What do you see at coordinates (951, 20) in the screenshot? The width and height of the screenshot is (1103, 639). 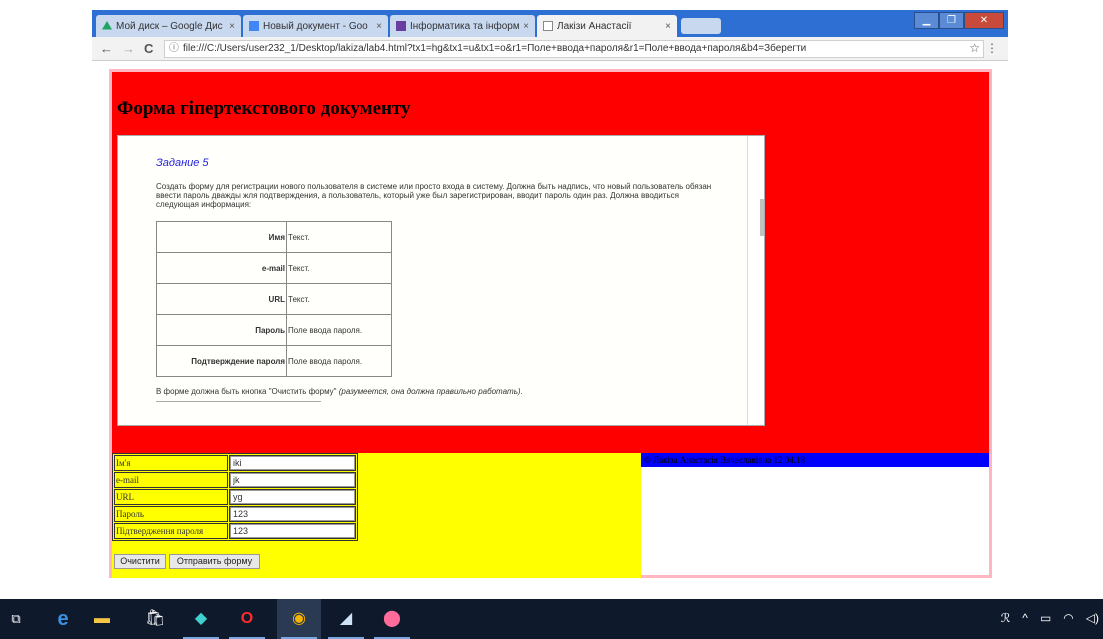 I see `maximize-button: ❐` at bounding box center [951, 20].